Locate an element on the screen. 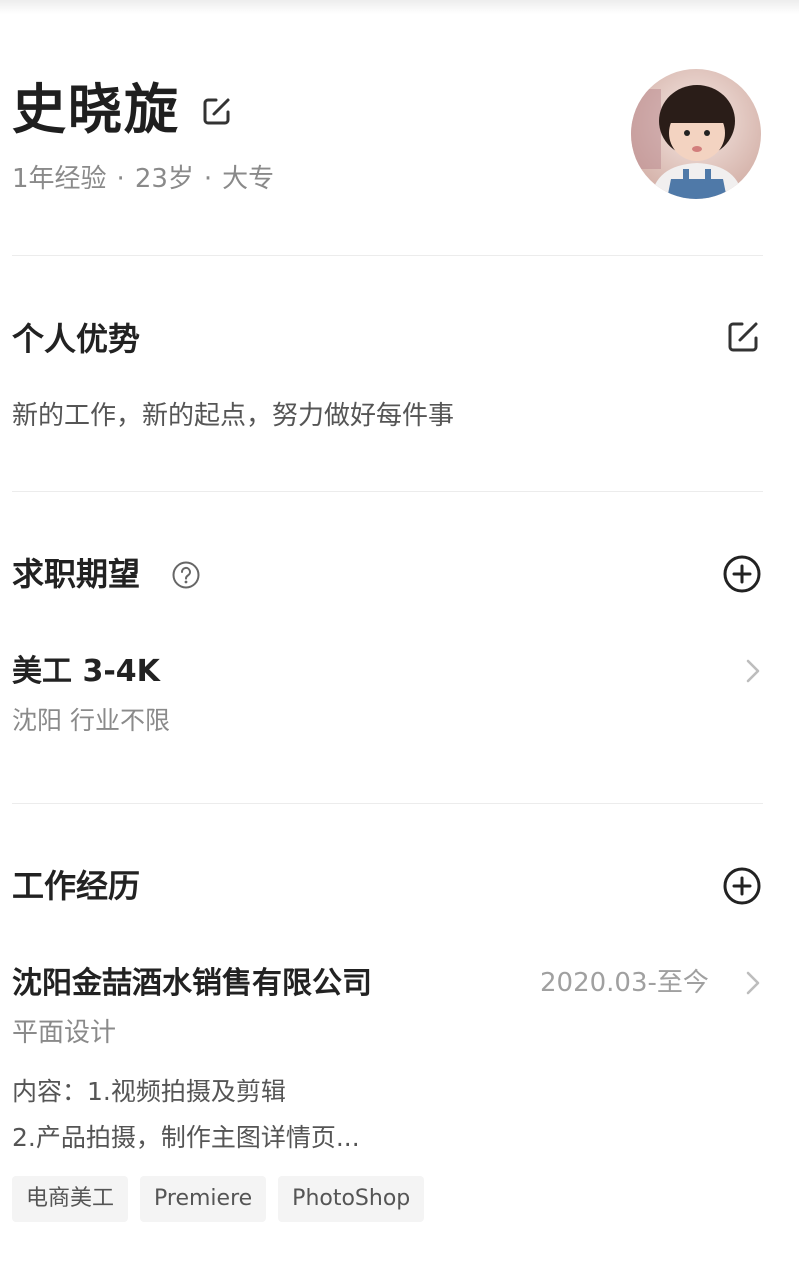  company-name: 沈阳金喆酒水销售有限公司 is located at coordinates (192, 984).